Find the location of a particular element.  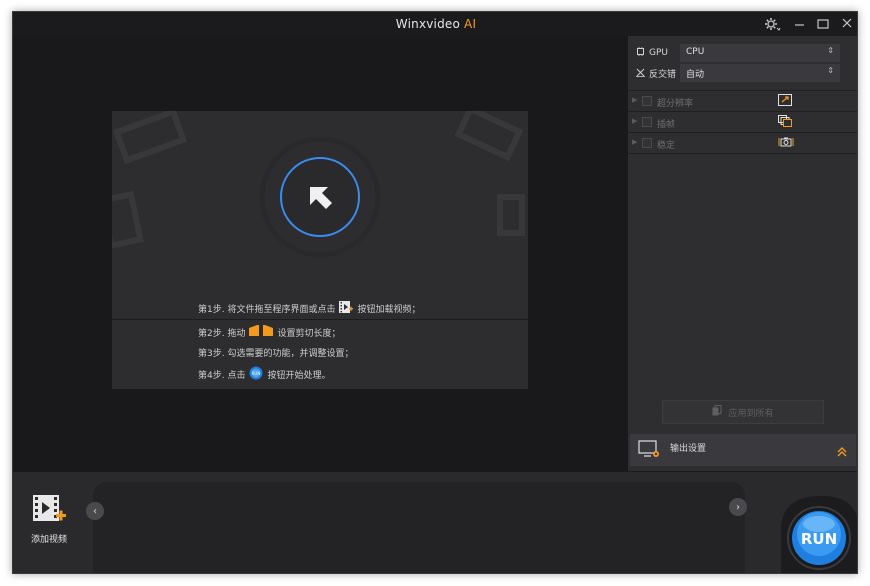

output-settings-bar: 输出设置 is located at coordinates (743, 450).